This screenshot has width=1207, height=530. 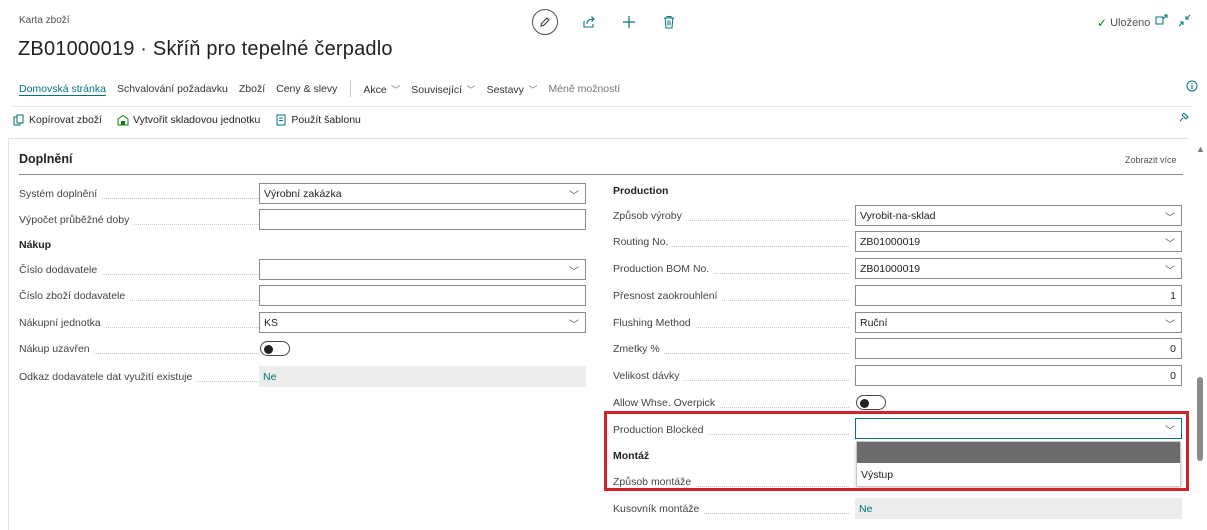 I want to click on show-more-link: Zobrazit více, so click(x=1151, y=160).